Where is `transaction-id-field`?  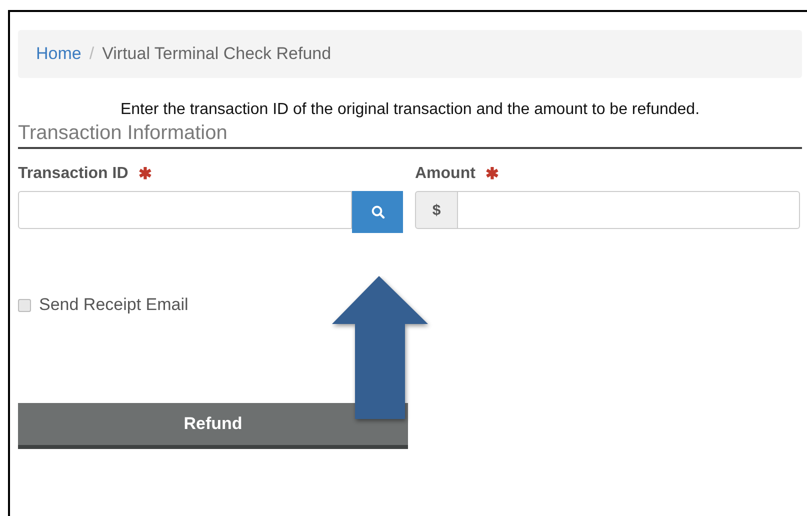
transaction-id-field is located at coordinates (185, 210).